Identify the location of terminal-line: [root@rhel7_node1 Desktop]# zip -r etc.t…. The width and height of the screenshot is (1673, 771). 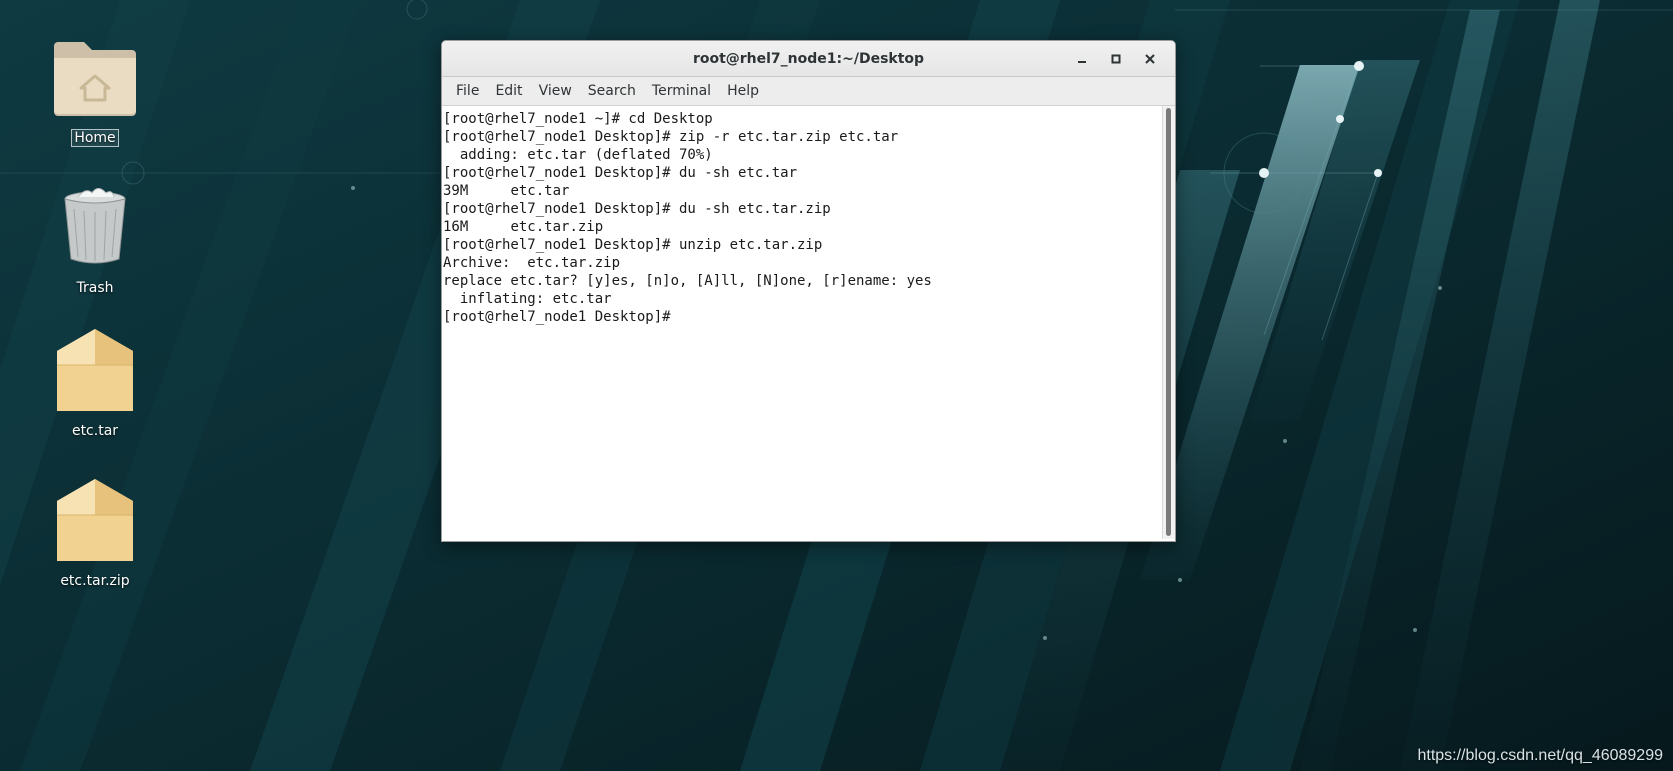
(671, 137).